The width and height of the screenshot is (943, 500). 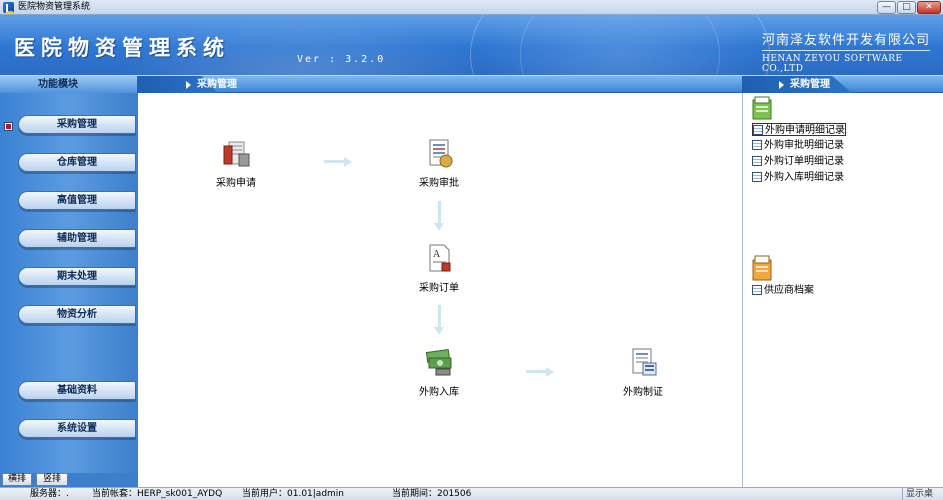 I want to click on sidebar-item-auxiliary: 辅助管理, so click(x=77, y=238).